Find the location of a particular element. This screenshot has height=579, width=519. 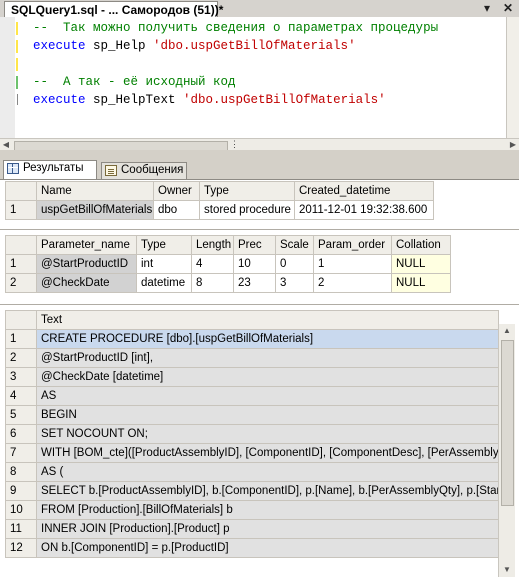

grid-cell: AS is located at coordinates (267, 396).